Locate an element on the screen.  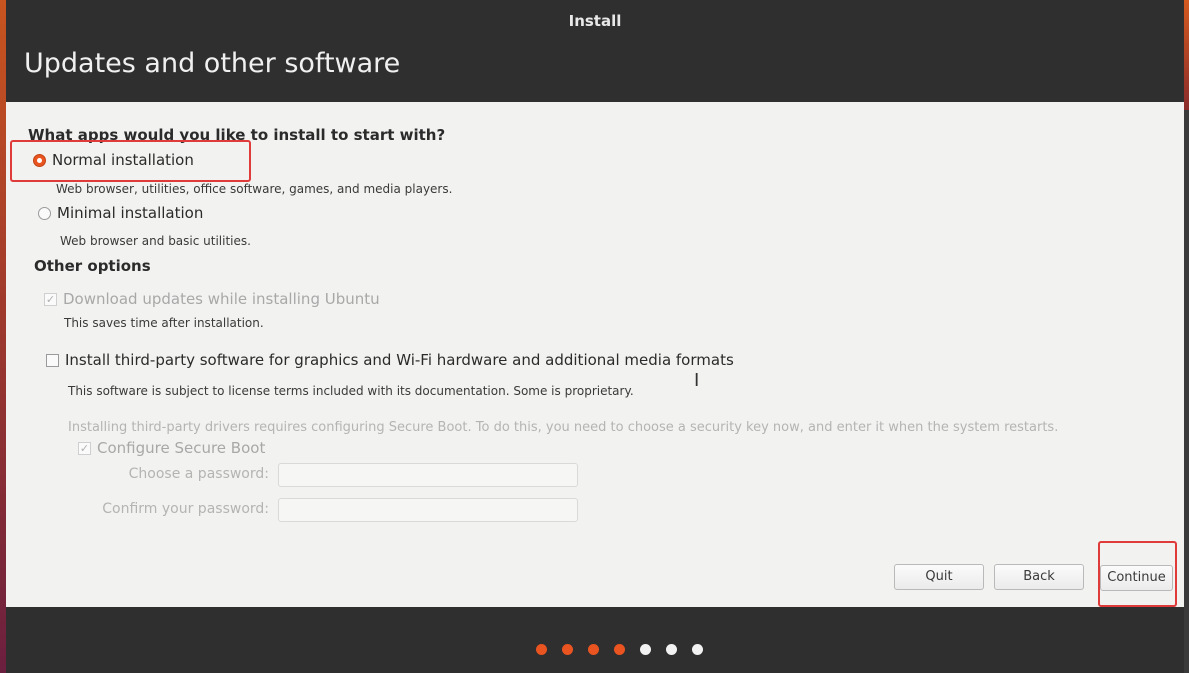
radio-unselected-icon is located at coordinates (44, 213).